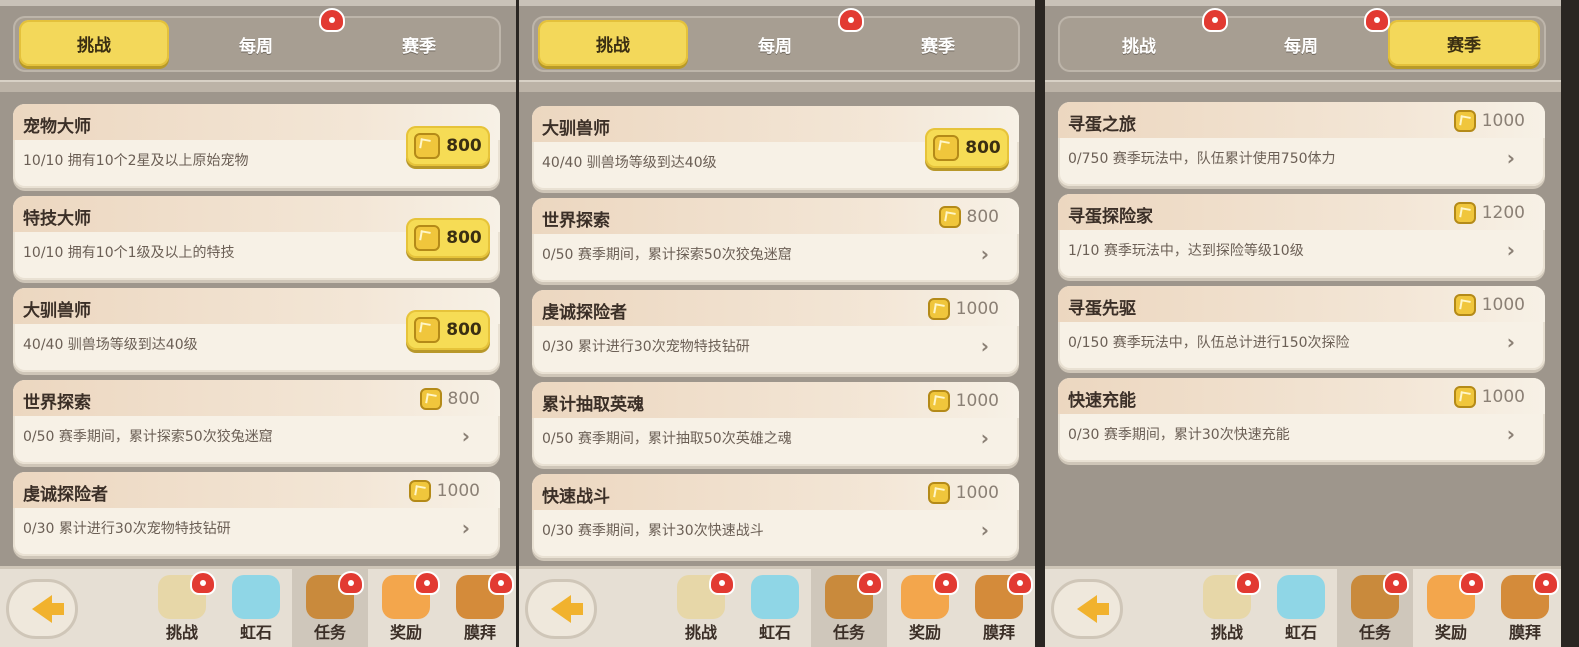 This screenshot has height=647, width=1579. What do you see at coordinates (653, 531) in the screenshot?
I see `task-progress-desc: 0/30 赛季期间，累计30次快速战斗` at bounding box center [653, 531].